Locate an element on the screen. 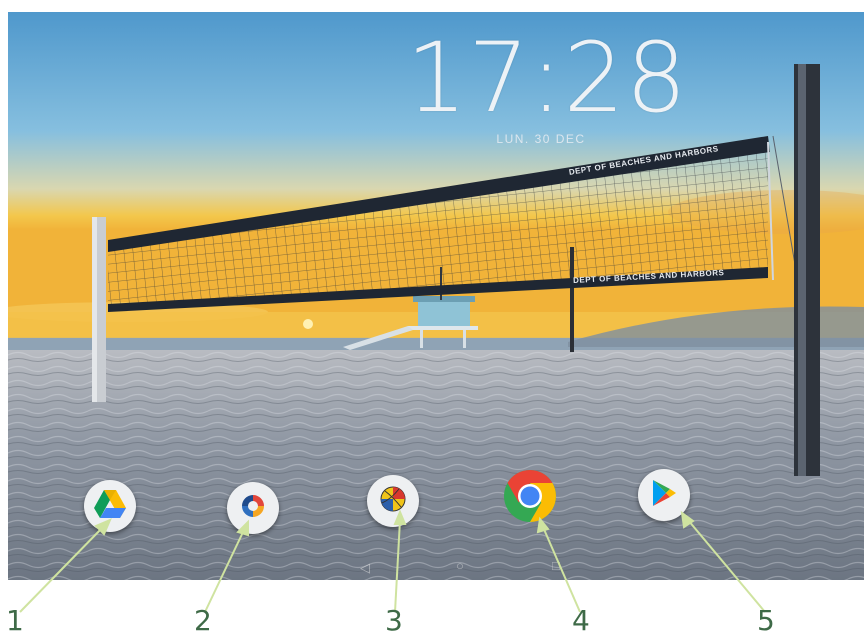 Image resolution: width=866 pixels, height=637 pixels. volleyball-app-icon is located at coordinates (393, 501).